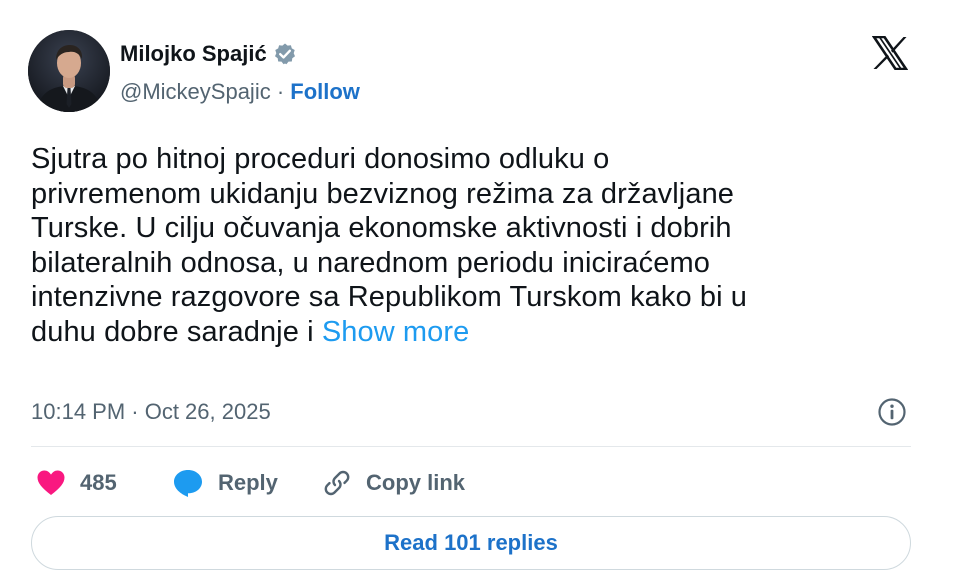 This screenshot has height=588, width=953. I want to click on info-icon, so click(892, 412).